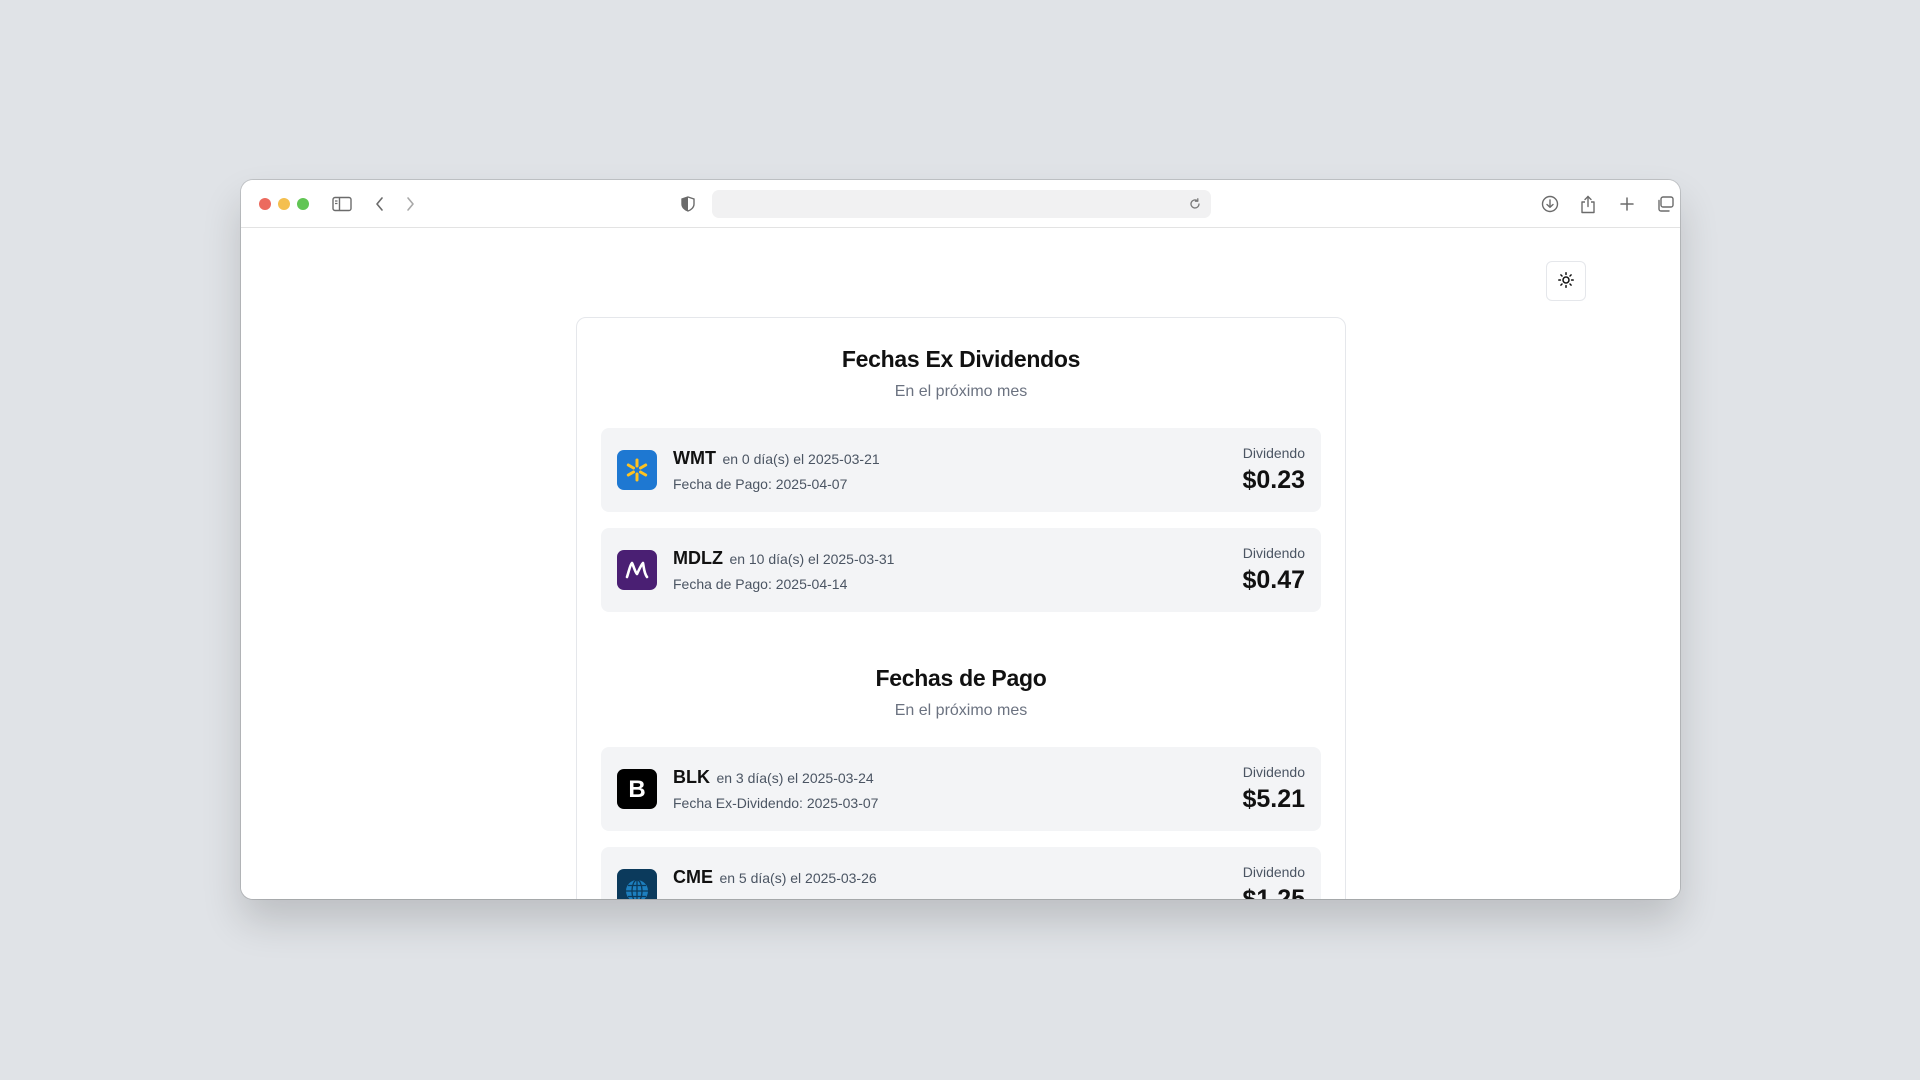 This screenshot has width=1920, height=1080. I want to click on payment-date: en 3 día(s) el 2025-03-24, so click(795, 778).